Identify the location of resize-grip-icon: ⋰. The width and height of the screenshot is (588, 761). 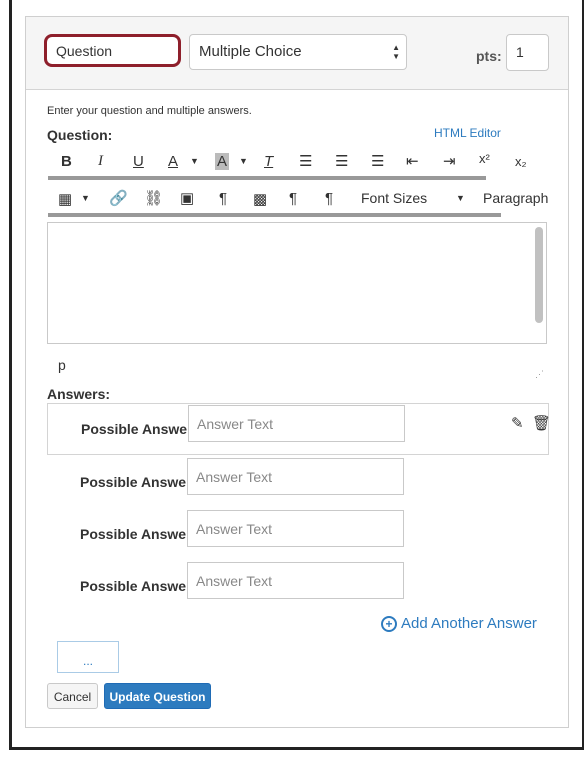
(539, 374).